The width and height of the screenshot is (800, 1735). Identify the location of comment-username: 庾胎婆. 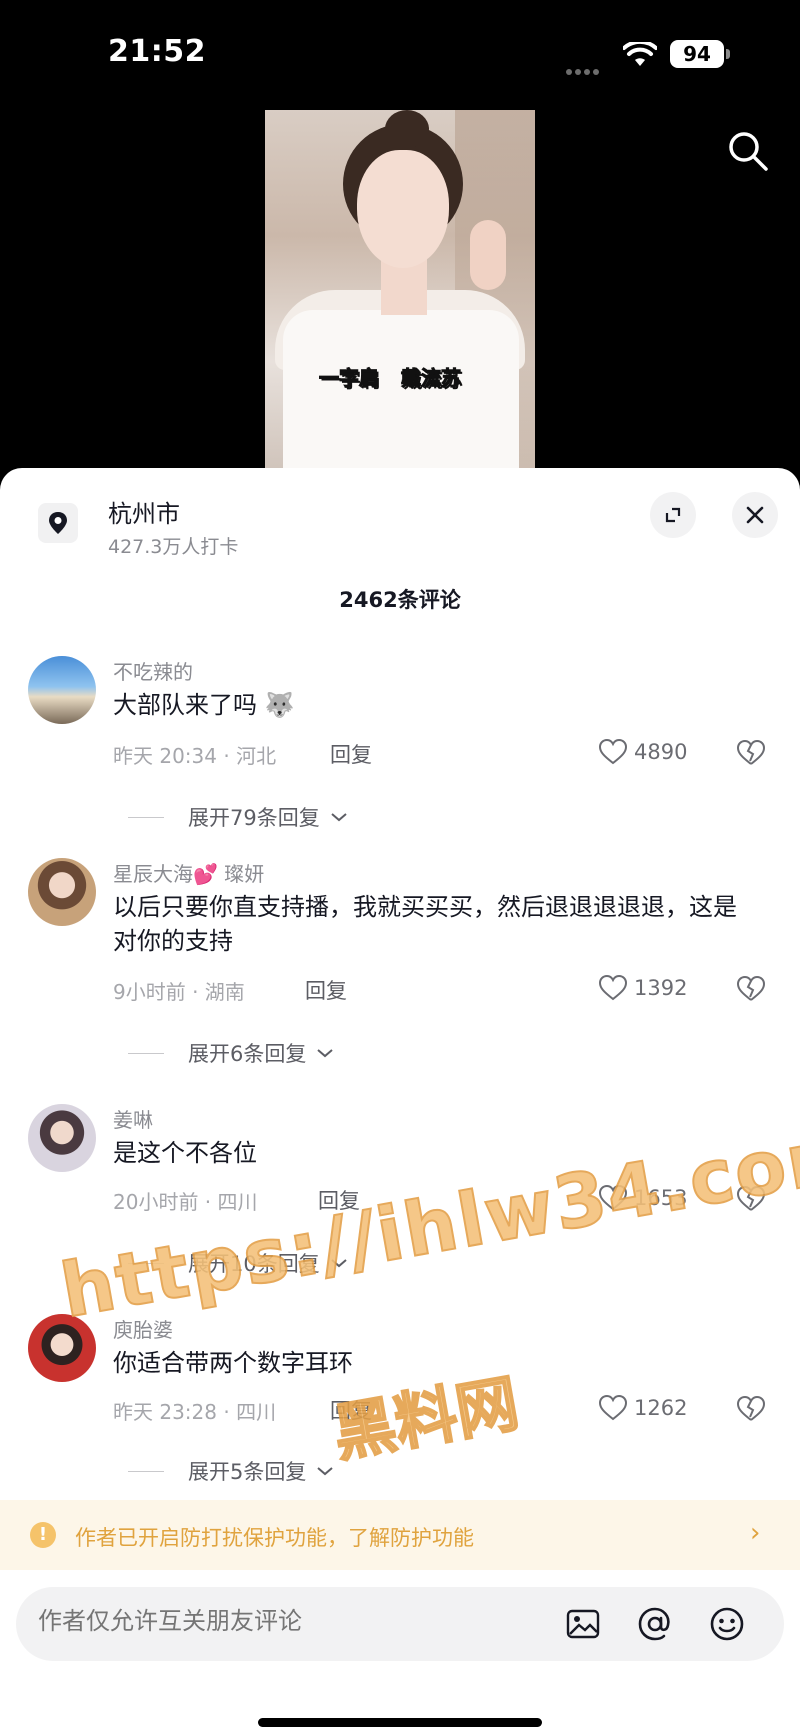
(143, 1328).